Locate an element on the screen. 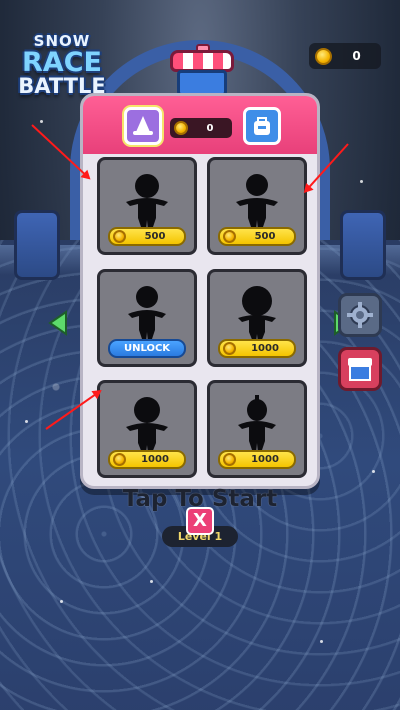  close-button: X is located at coordinates (200, 521).